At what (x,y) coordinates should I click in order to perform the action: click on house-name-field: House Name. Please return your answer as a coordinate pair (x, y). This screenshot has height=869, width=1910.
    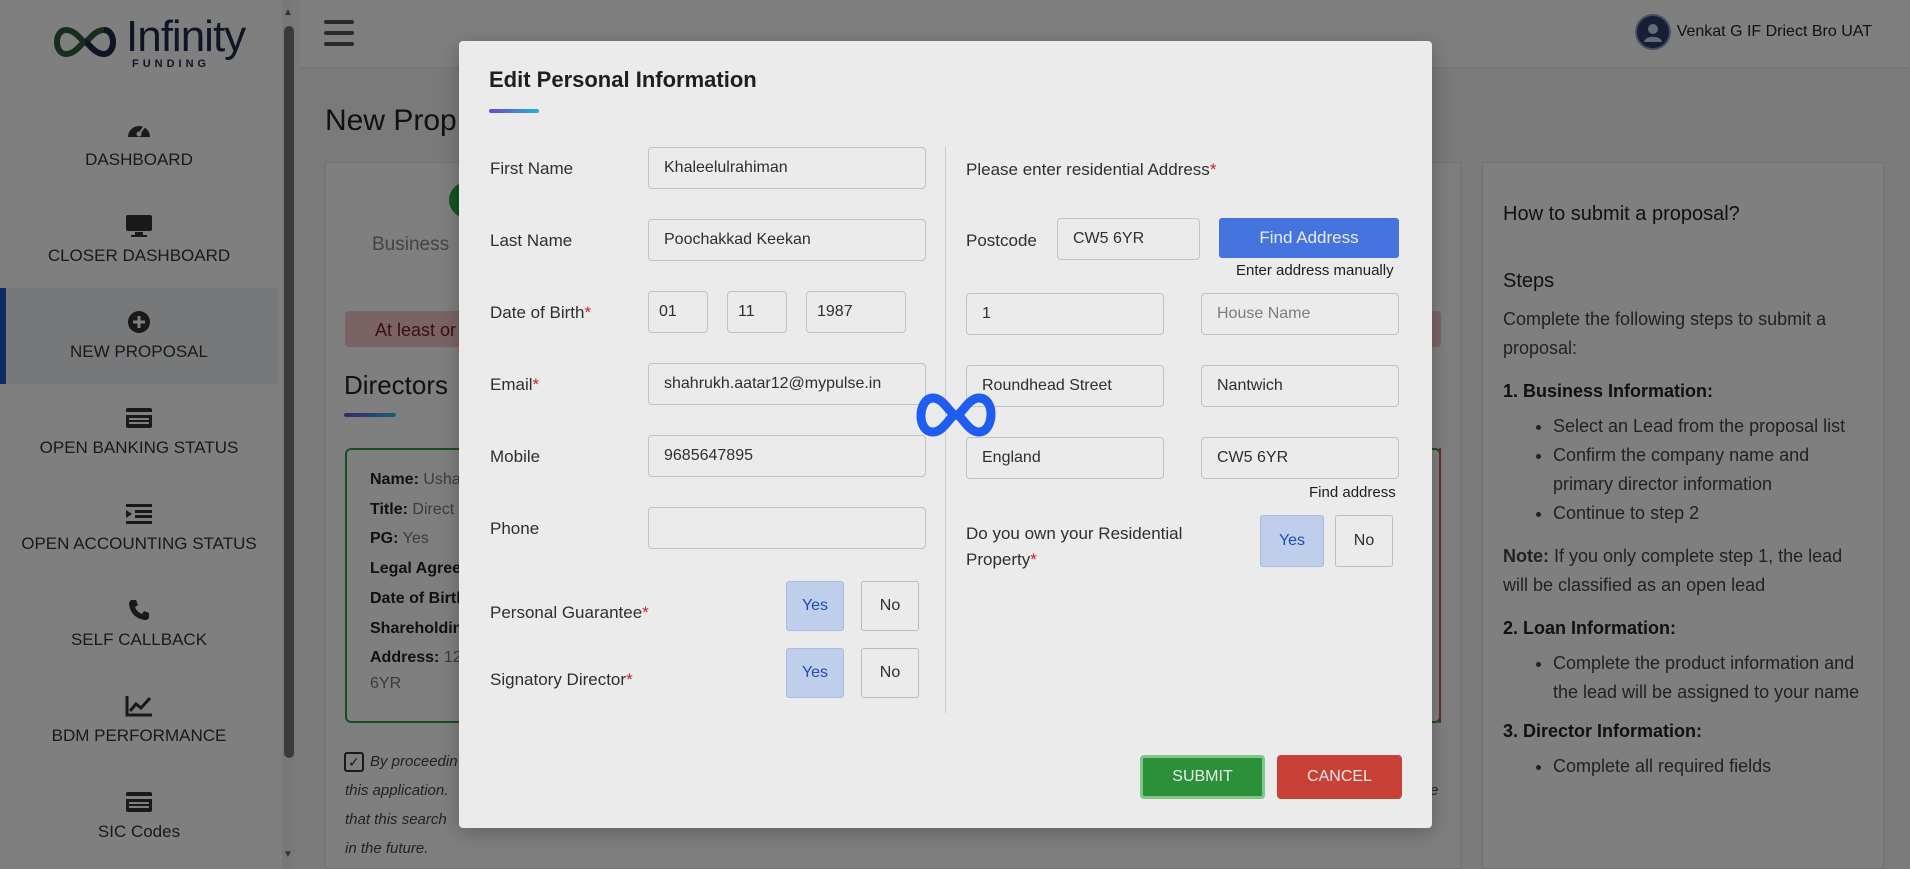
    Looking at the image, I should click on (1300, 314).